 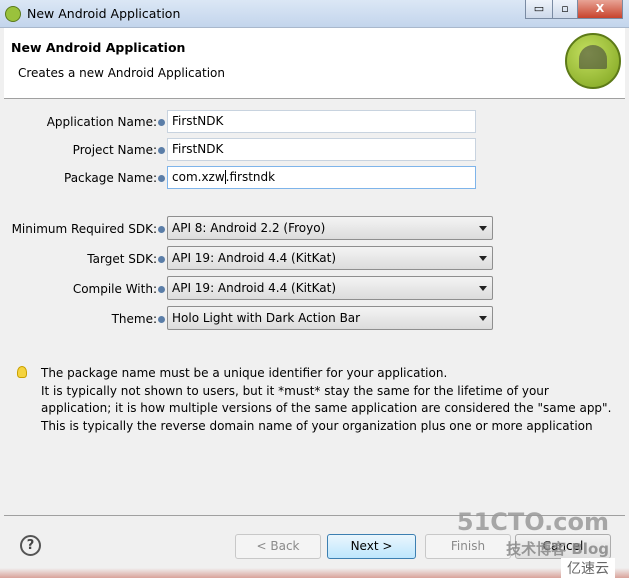 What do you see at coordinates (468, 546) in the screenshot?
I see `finish-button: Finish` at bounding box center [468, 546].